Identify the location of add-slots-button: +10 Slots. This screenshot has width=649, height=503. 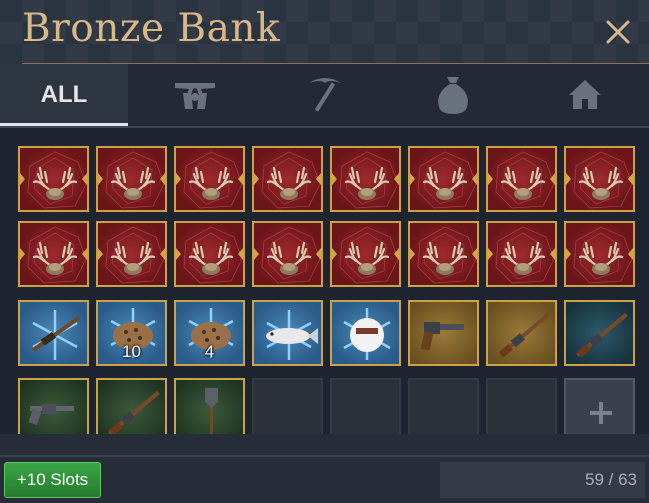
(52, 480).